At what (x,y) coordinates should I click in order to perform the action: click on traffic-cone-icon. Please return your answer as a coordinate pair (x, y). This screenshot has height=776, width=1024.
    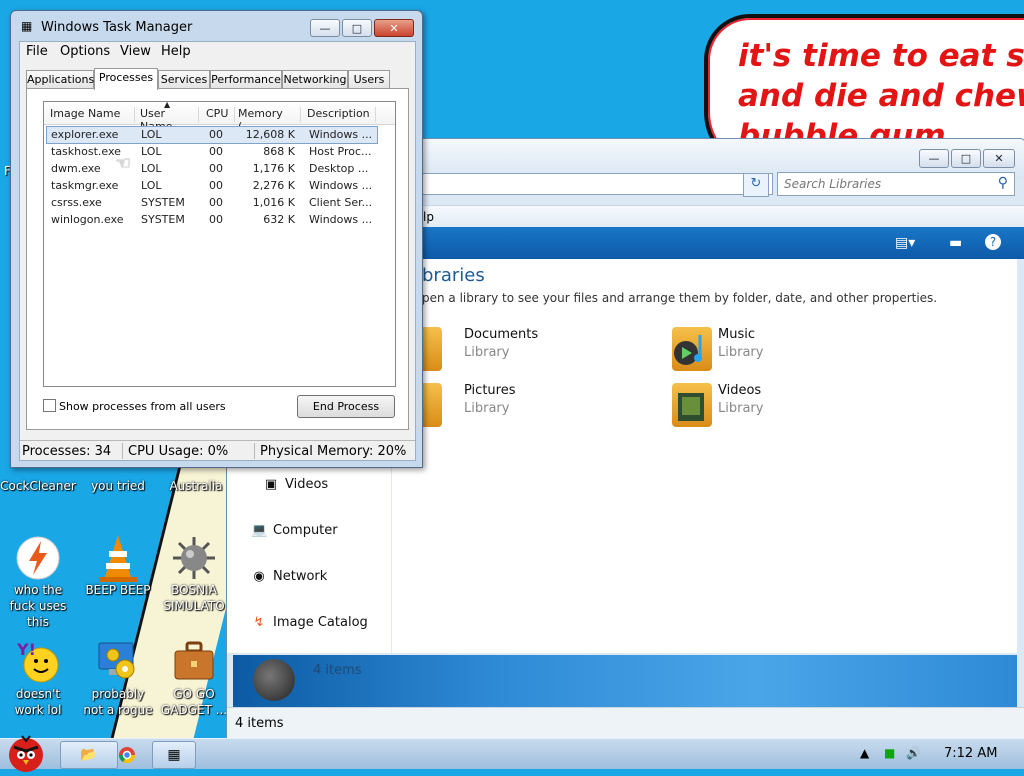
    Looking at the image, I should click on (118, 558).